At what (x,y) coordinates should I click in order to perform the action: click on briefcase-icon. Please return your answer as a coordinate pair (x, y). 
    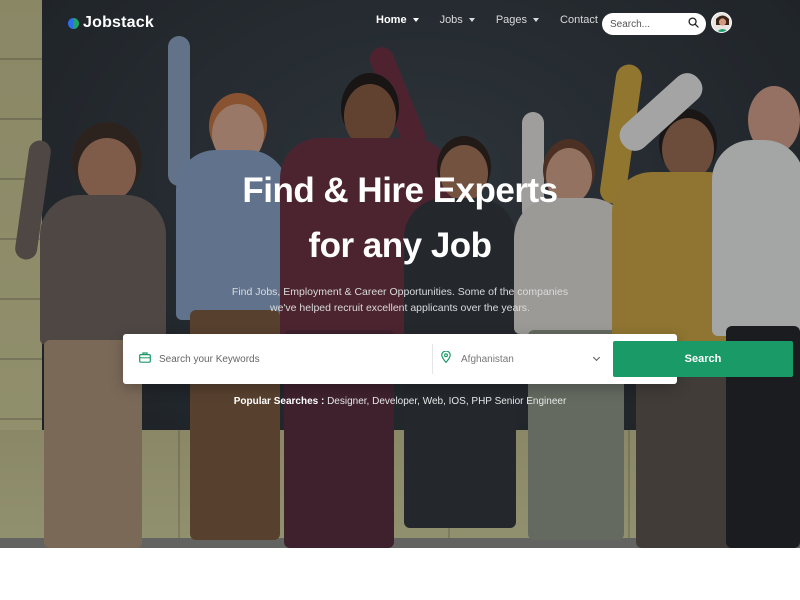
    Looking at the image, I should click on (145, 359).